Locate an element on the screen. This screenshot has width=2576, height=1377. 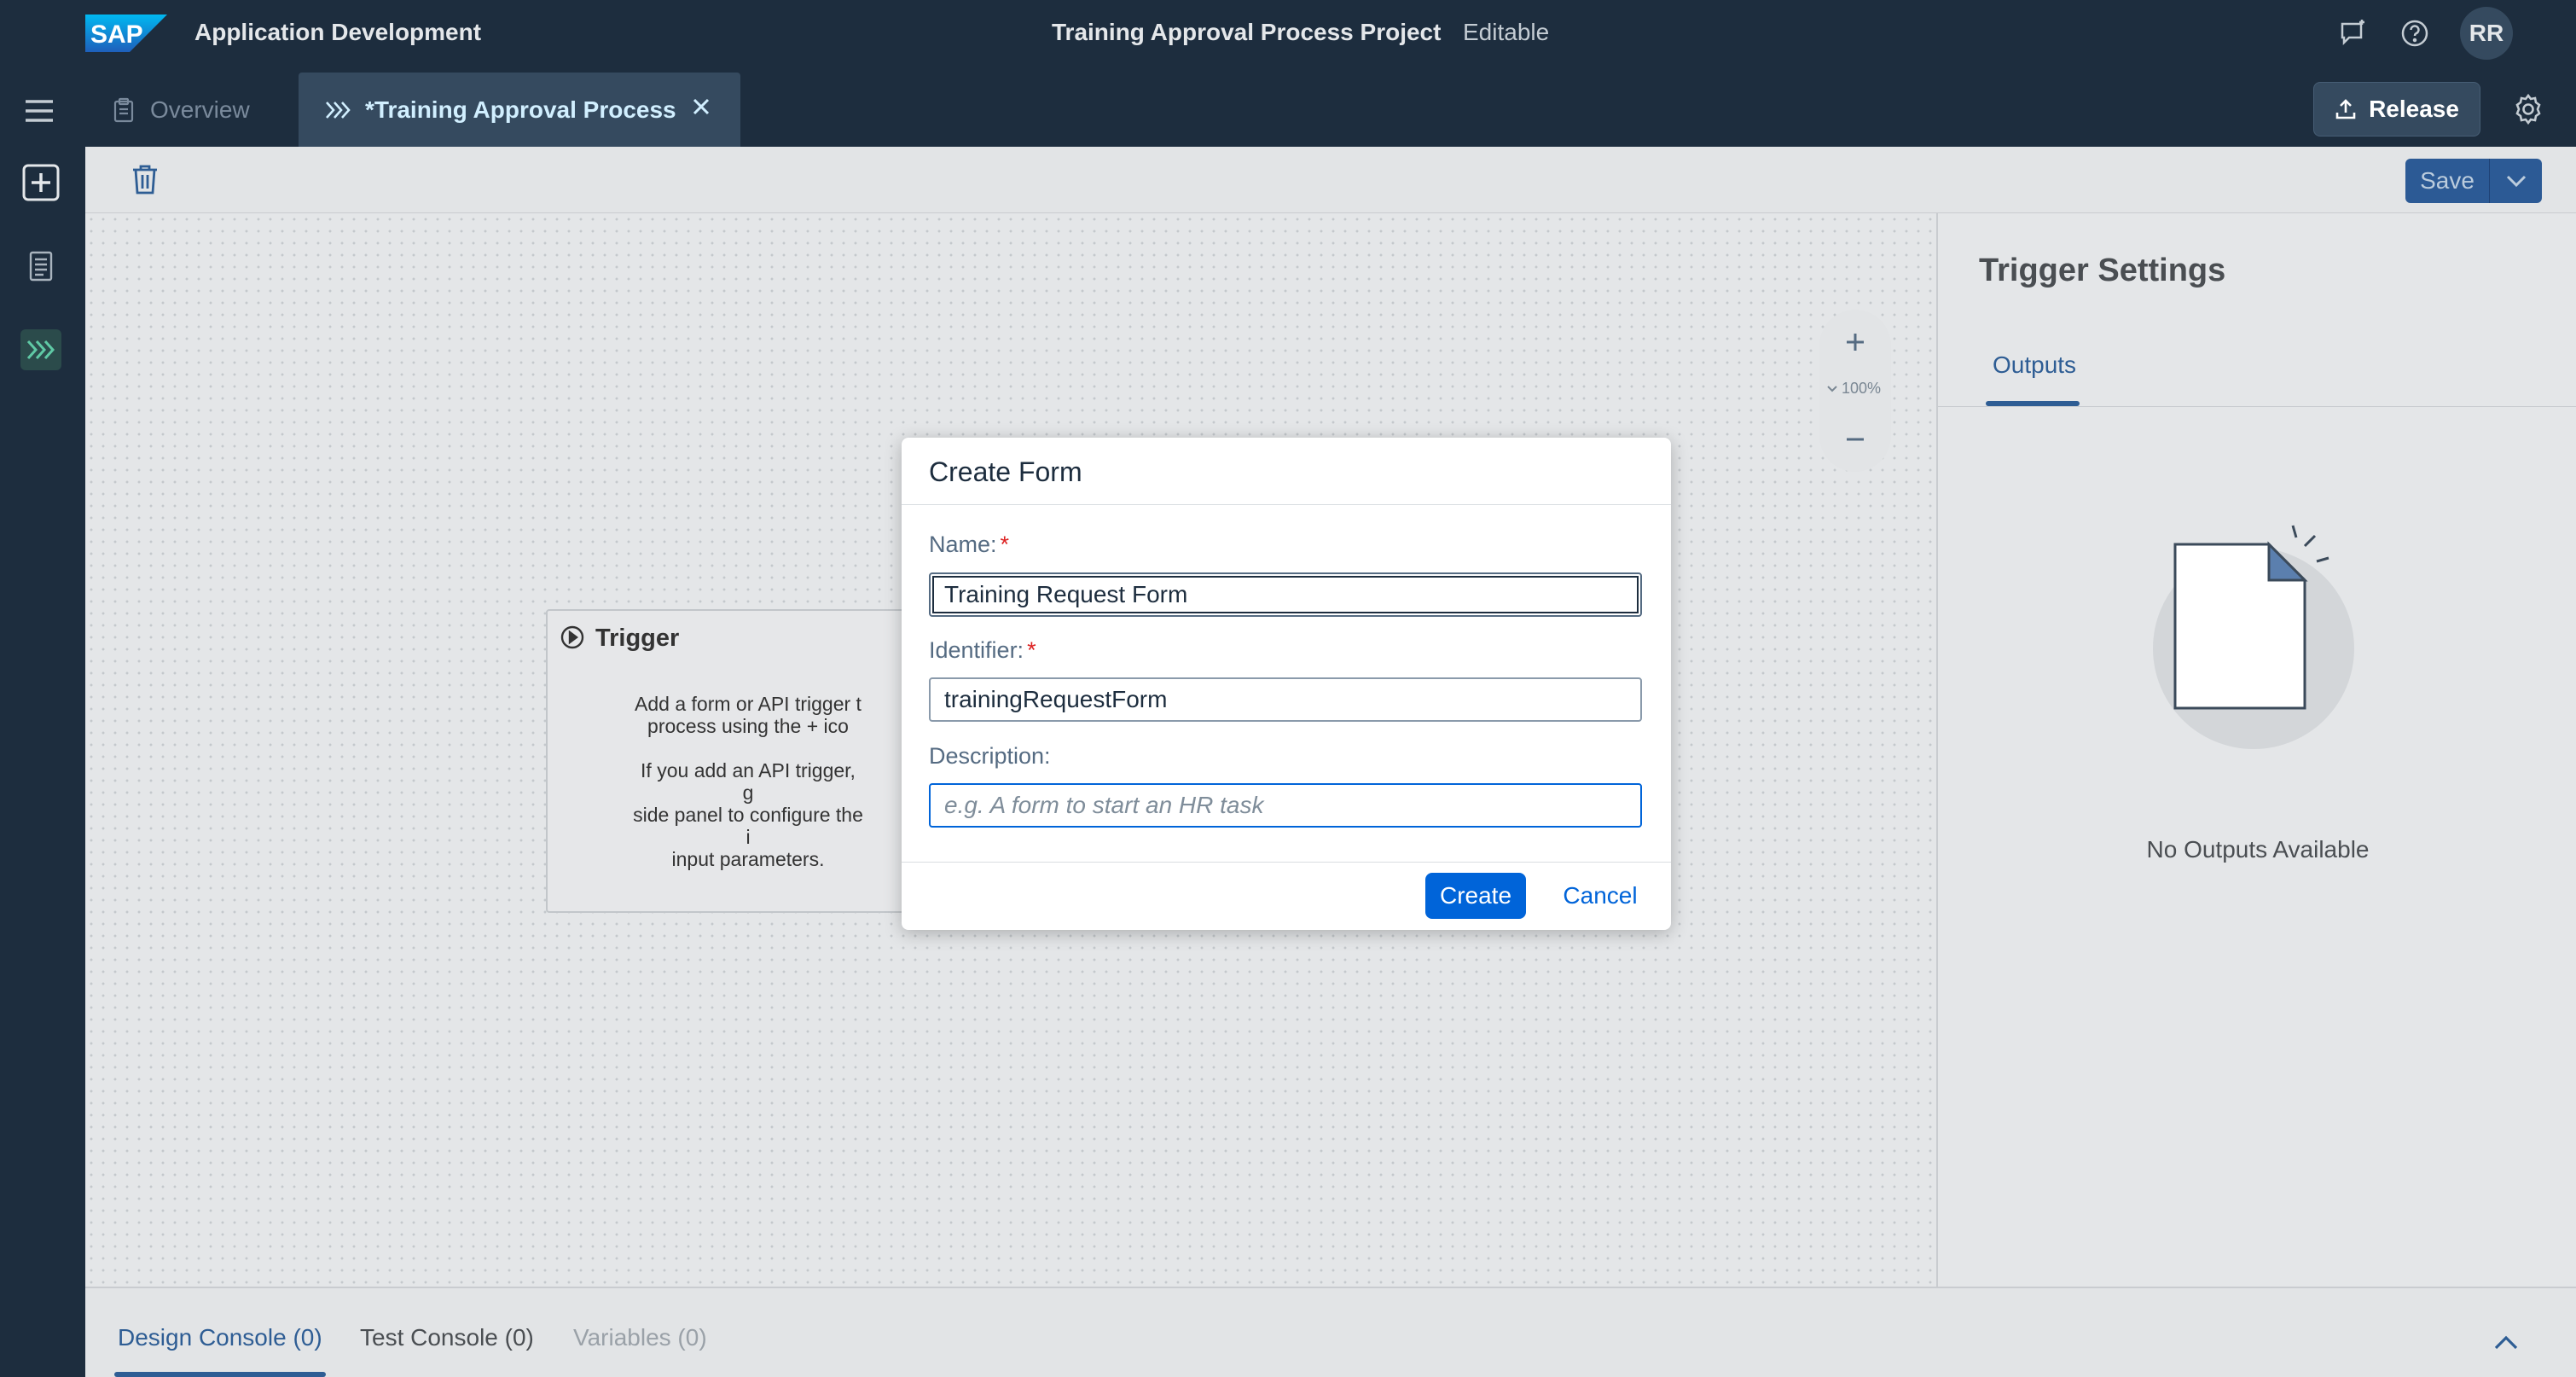
add-icon is located at coordinates (41, 182).